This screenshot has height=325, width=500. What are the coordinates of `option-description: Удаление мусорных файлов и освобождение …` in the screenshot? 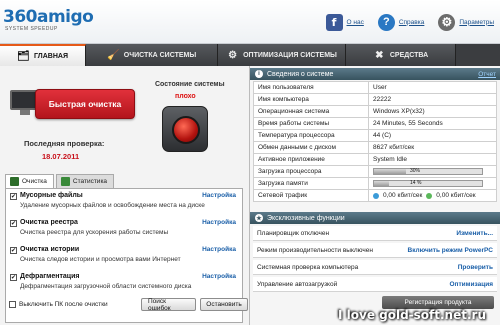 It's located at (112, 205).